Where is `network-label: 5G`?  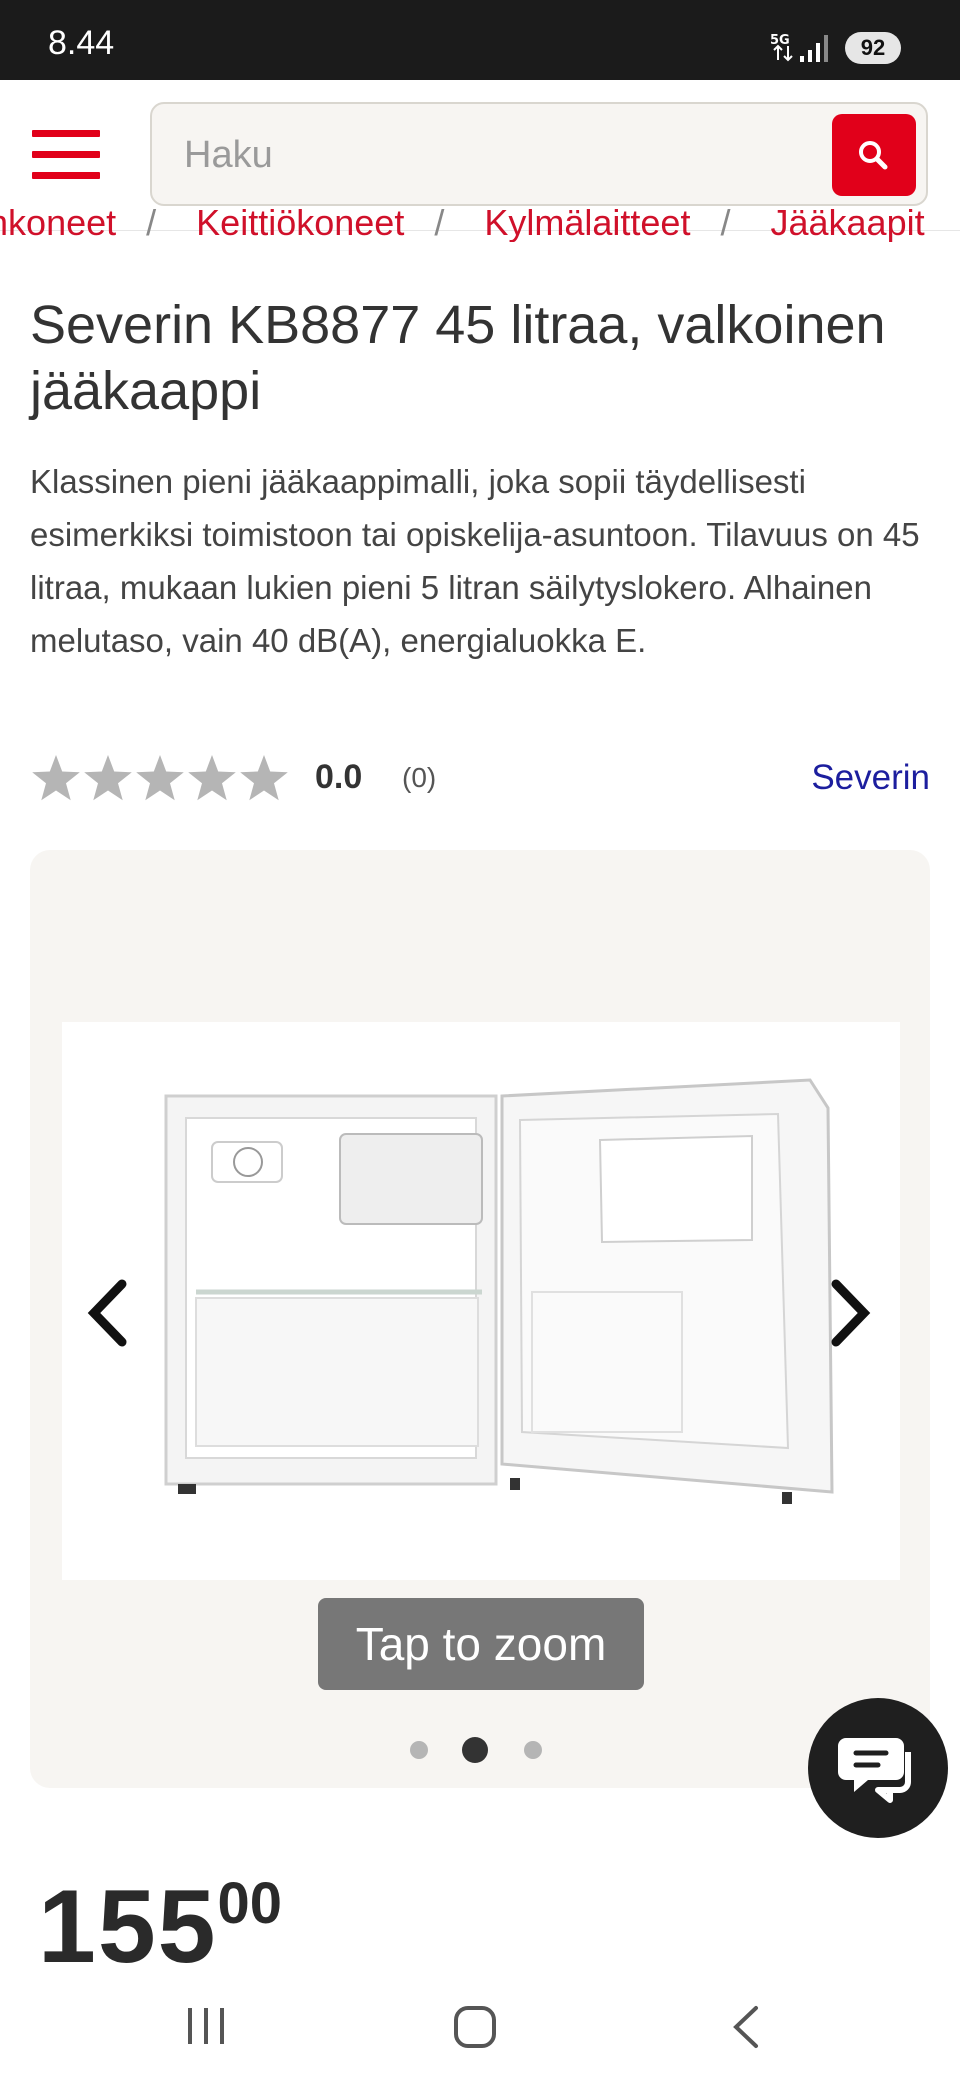
network-label: 5G is located at coordinates (780, 40).